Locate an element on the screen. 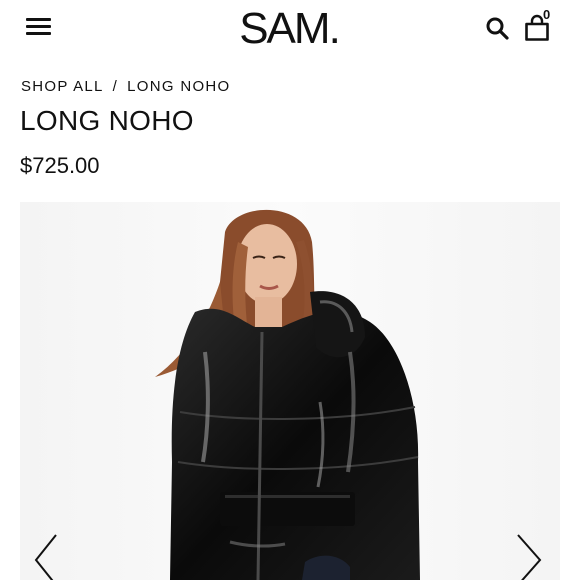 Image resolution: width=580 pixels, height=580 pixels. logo-text: SAM is located at coordinates (284, 28).